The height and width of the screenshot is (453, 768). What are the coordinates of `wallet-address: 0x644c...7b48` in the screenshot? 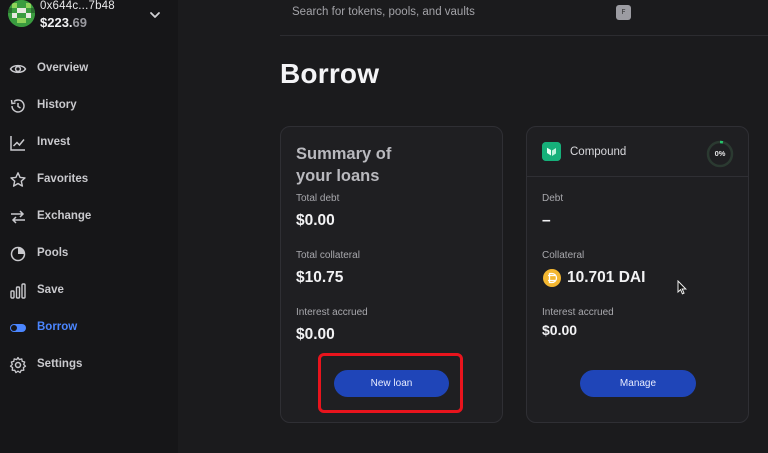 It's located at (77, 6).